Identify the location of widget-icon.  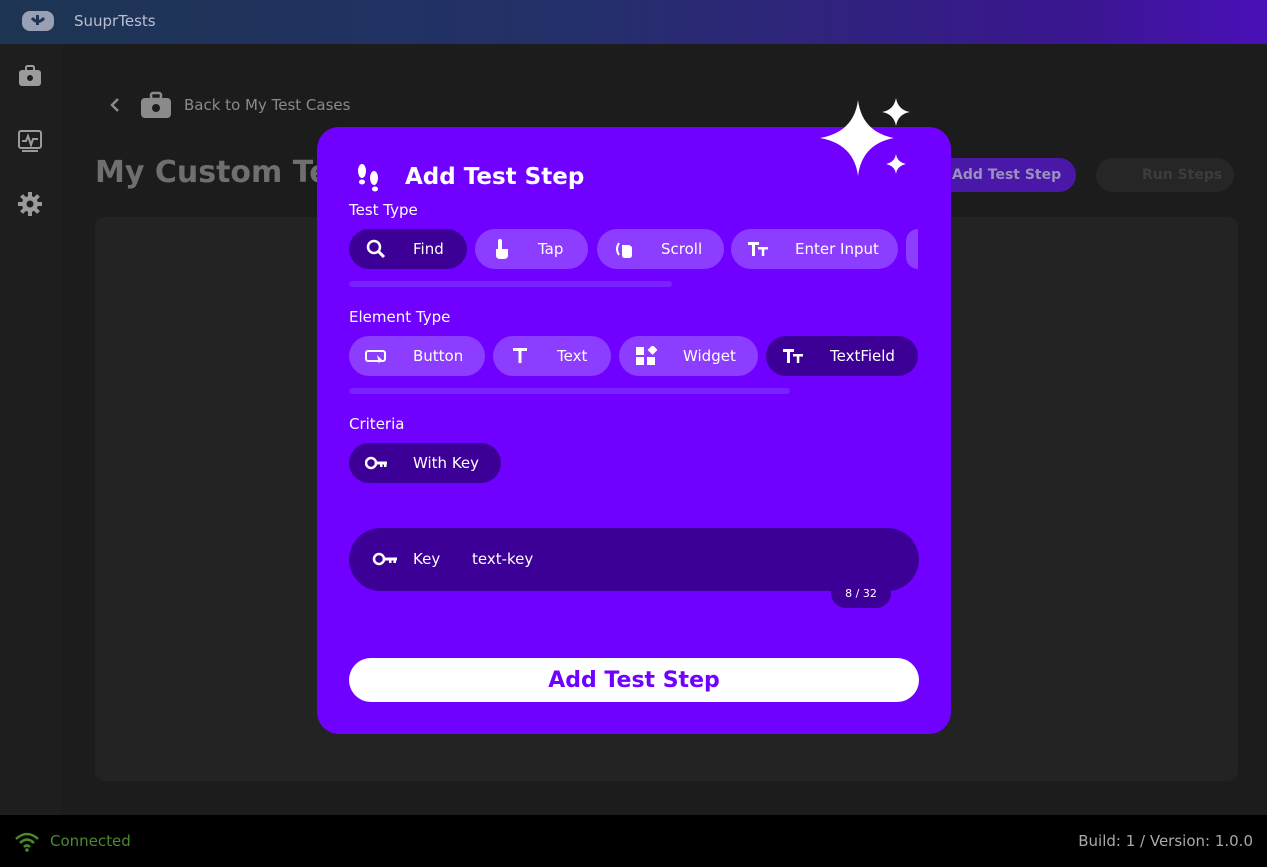
(646, 355).